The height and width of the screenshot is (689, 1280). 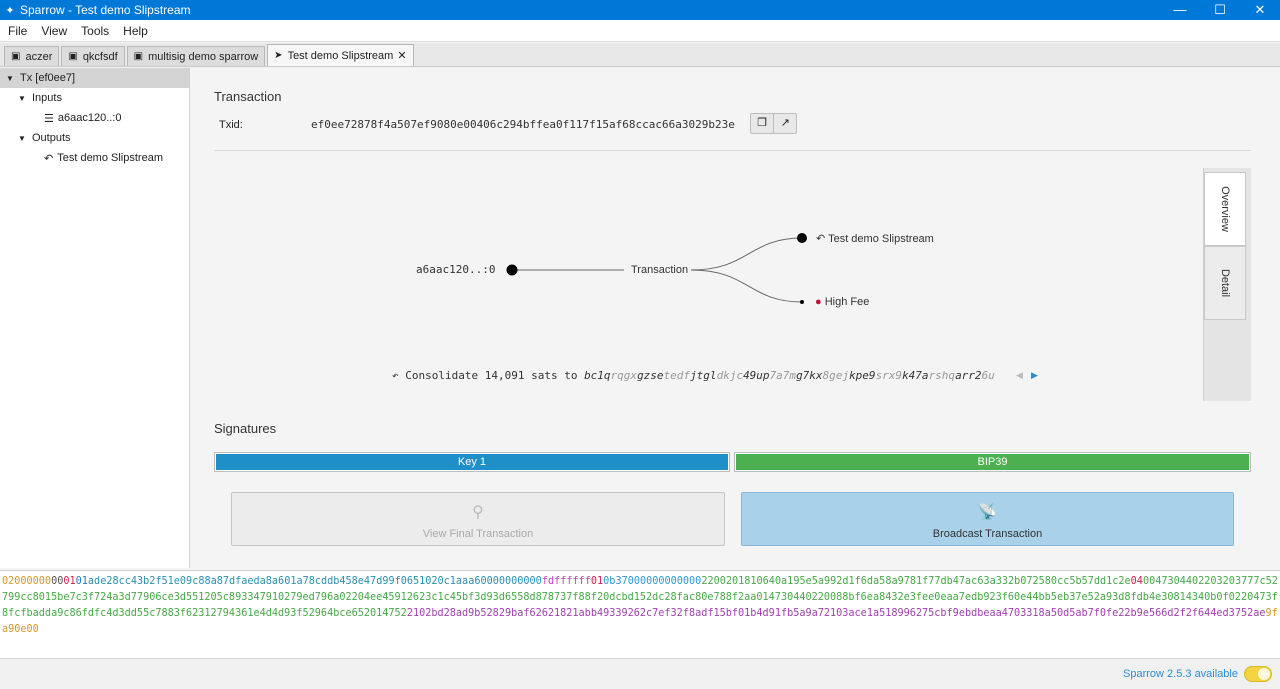 I want to click on address-chunk: bc1q, so click(x=597, y=375).